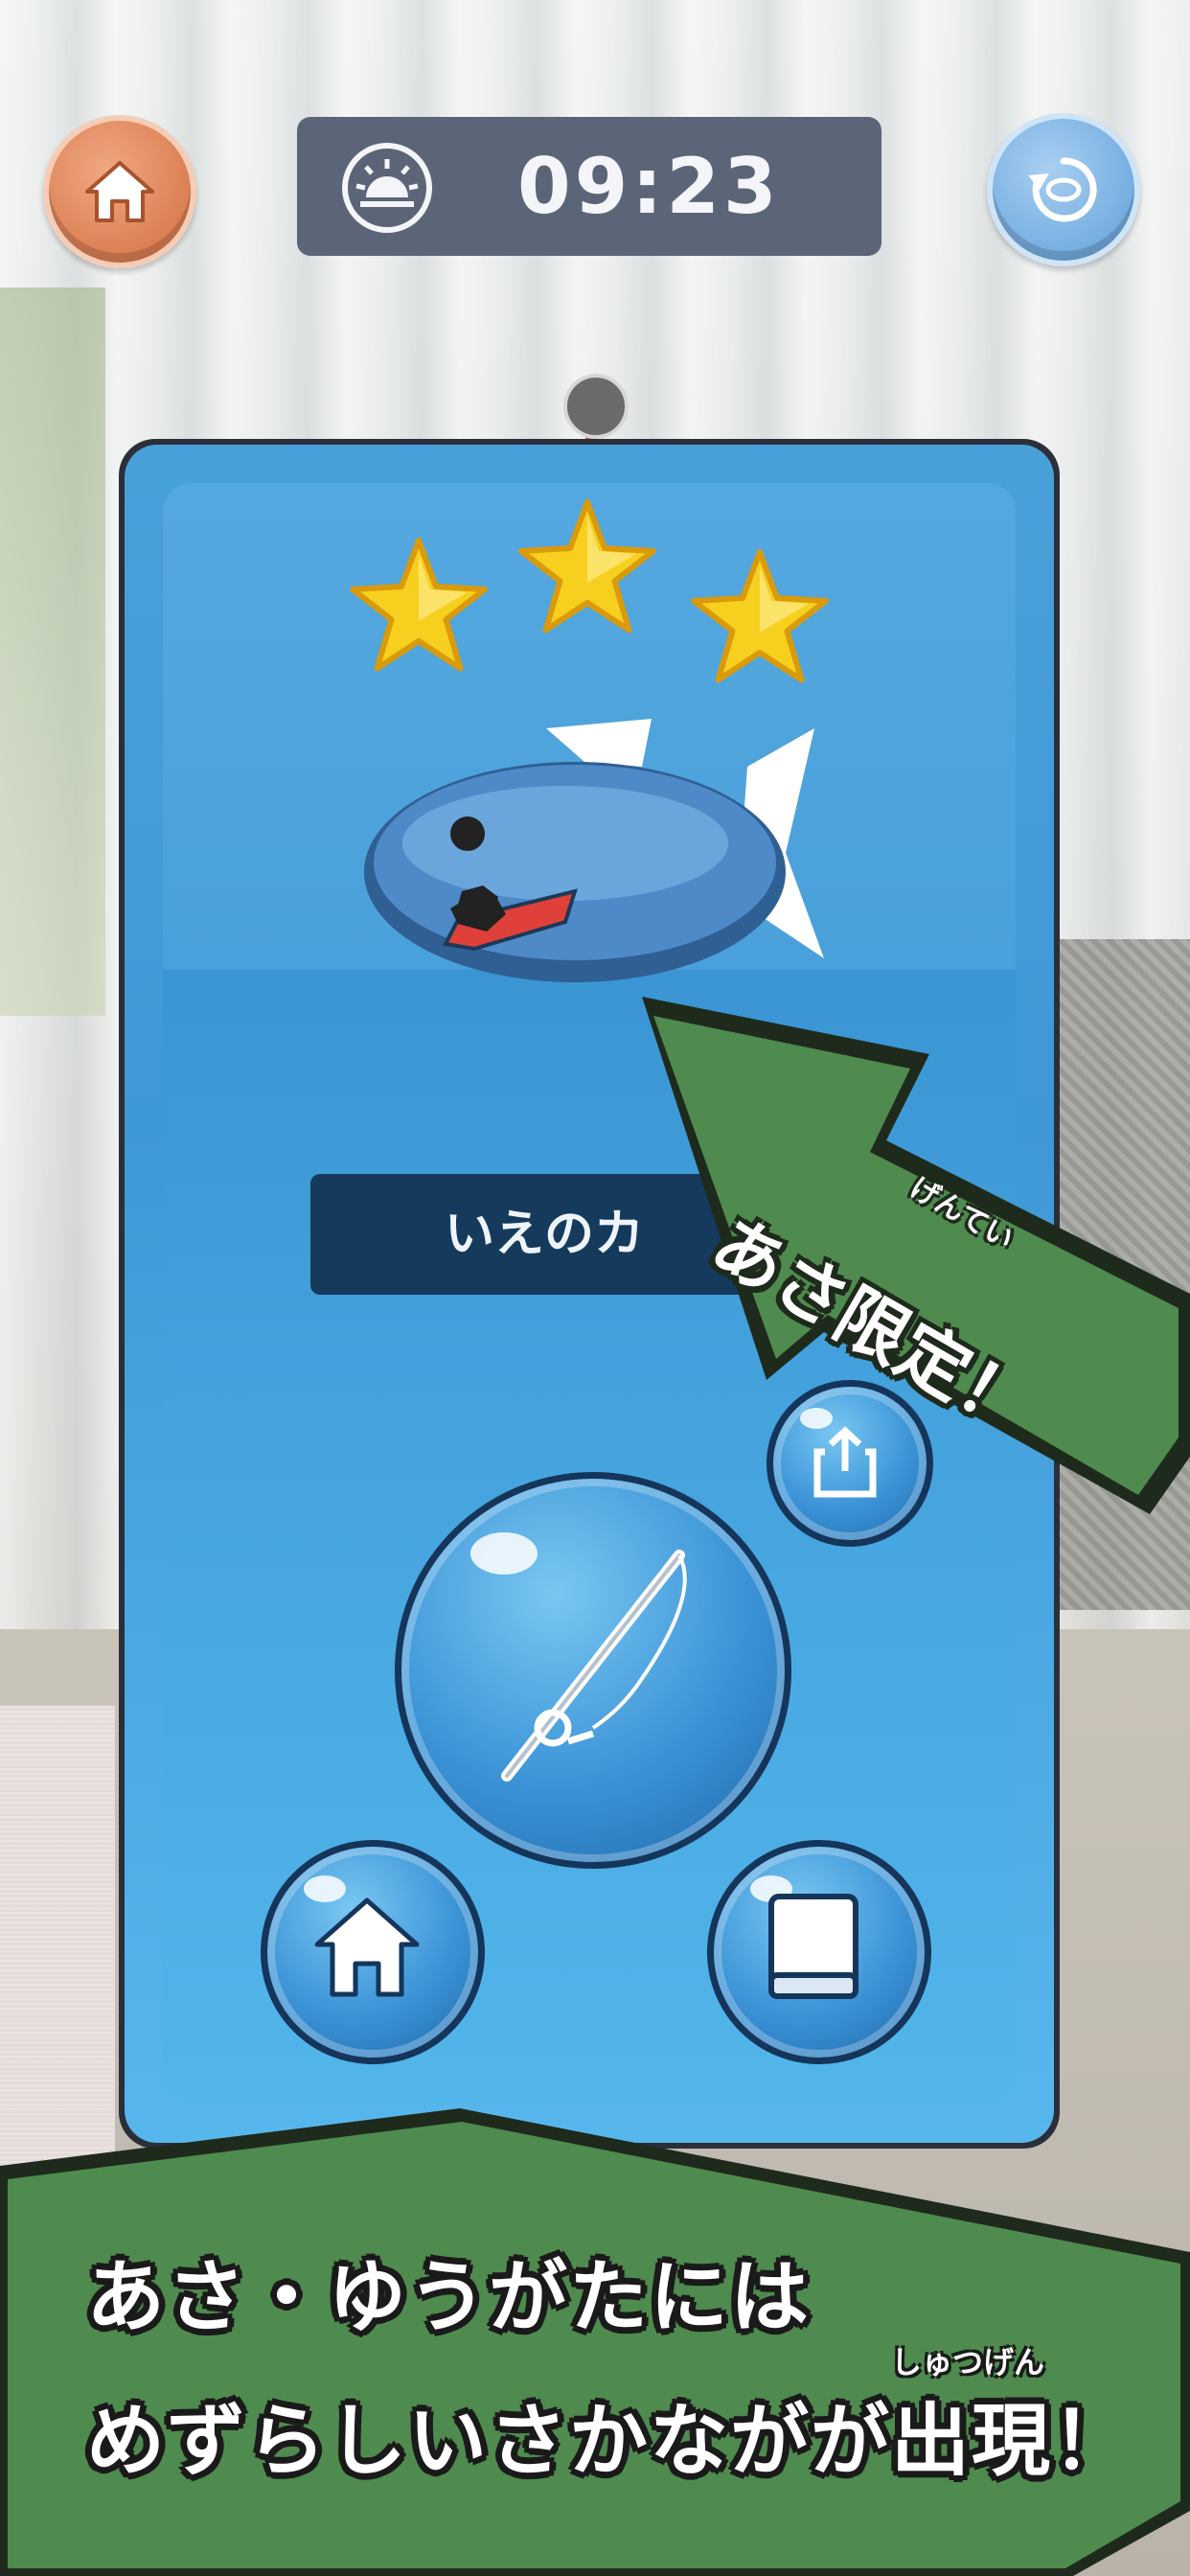 This screenshot has width=1190, height=2576. I want to click on bottom-banner-line1: あさ・ゆうがたには, so click(449, 2297).